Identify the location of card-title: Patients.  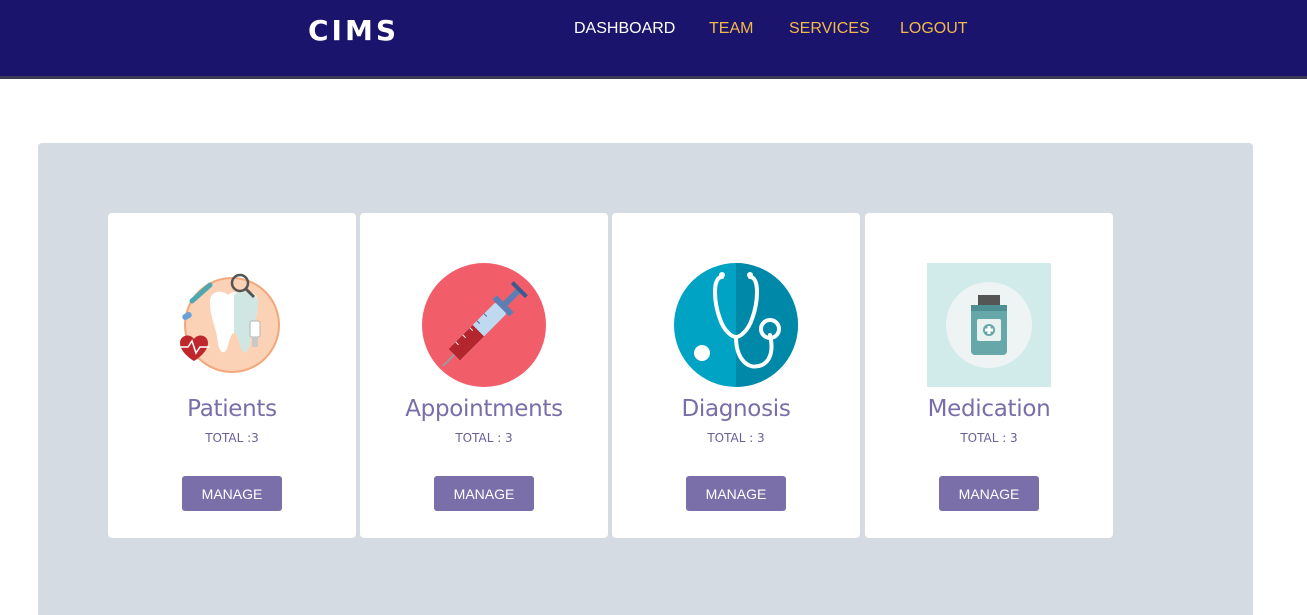
(232, 409).